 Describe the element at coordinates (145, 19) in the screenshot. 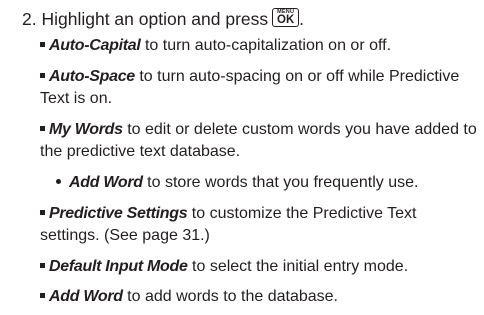

I see `step-text: 2. Highlight an option and press` at that location.